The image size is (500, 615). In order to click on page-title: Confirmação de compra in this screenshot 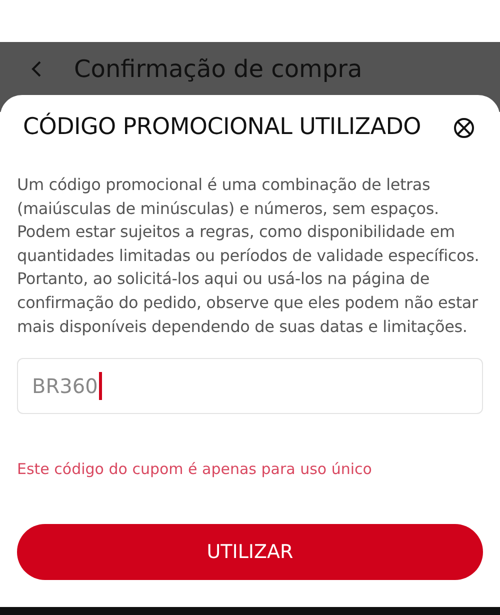, I will do `click(218, 69)`.